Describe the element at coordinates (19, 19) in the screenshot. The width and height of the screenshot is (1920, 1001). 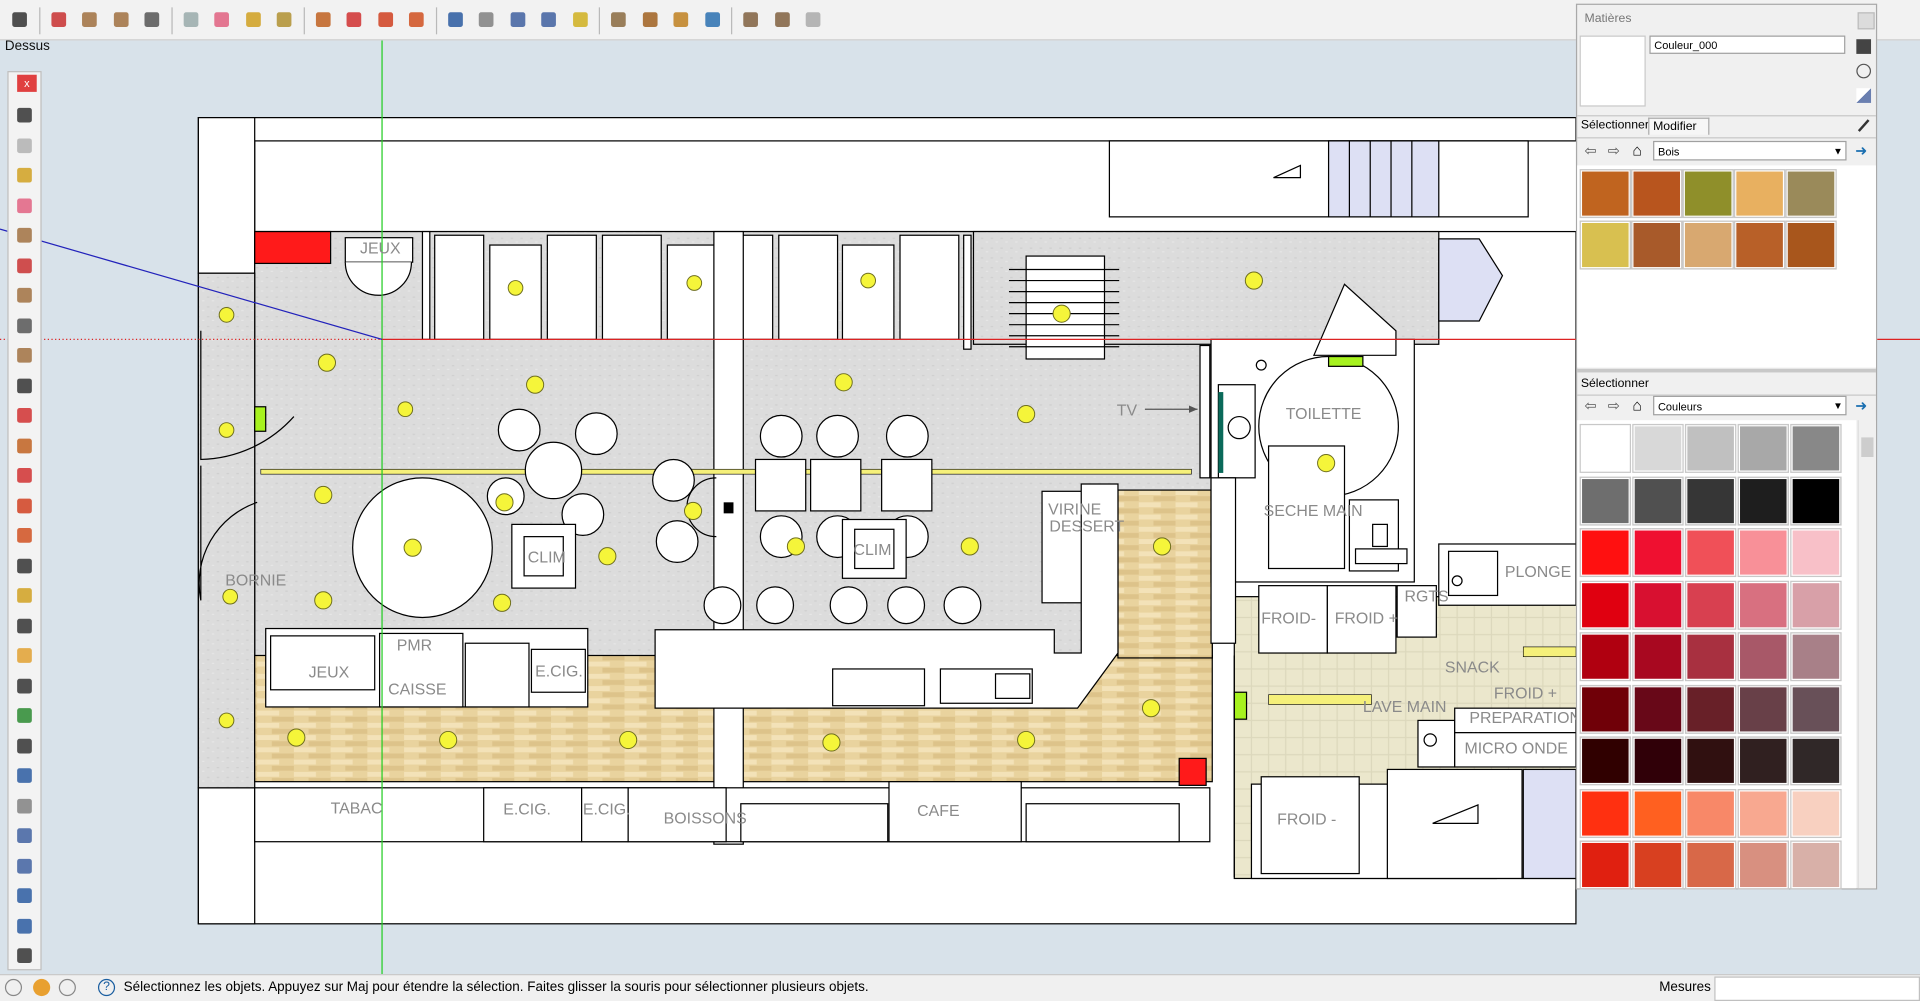
I see `select-icon` at that location.